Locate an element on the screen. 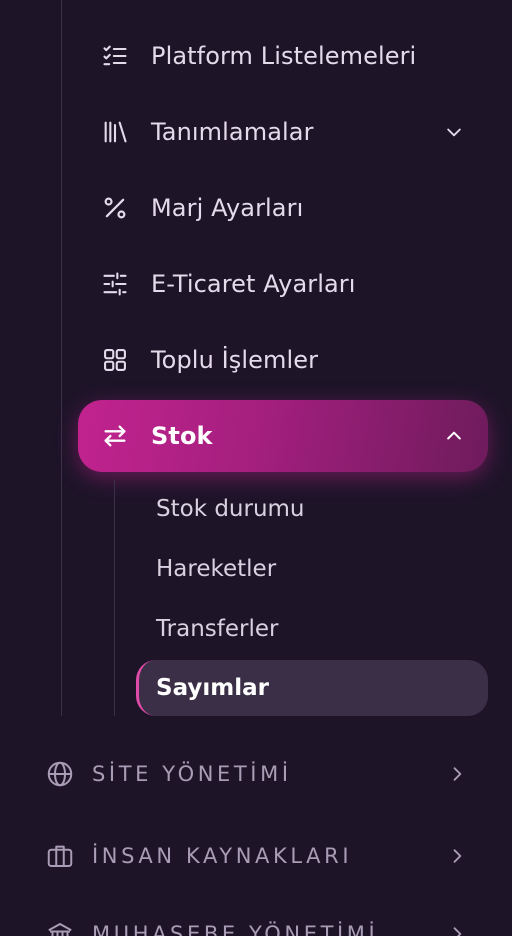  grid-icon is located at coordinates (115, 360).